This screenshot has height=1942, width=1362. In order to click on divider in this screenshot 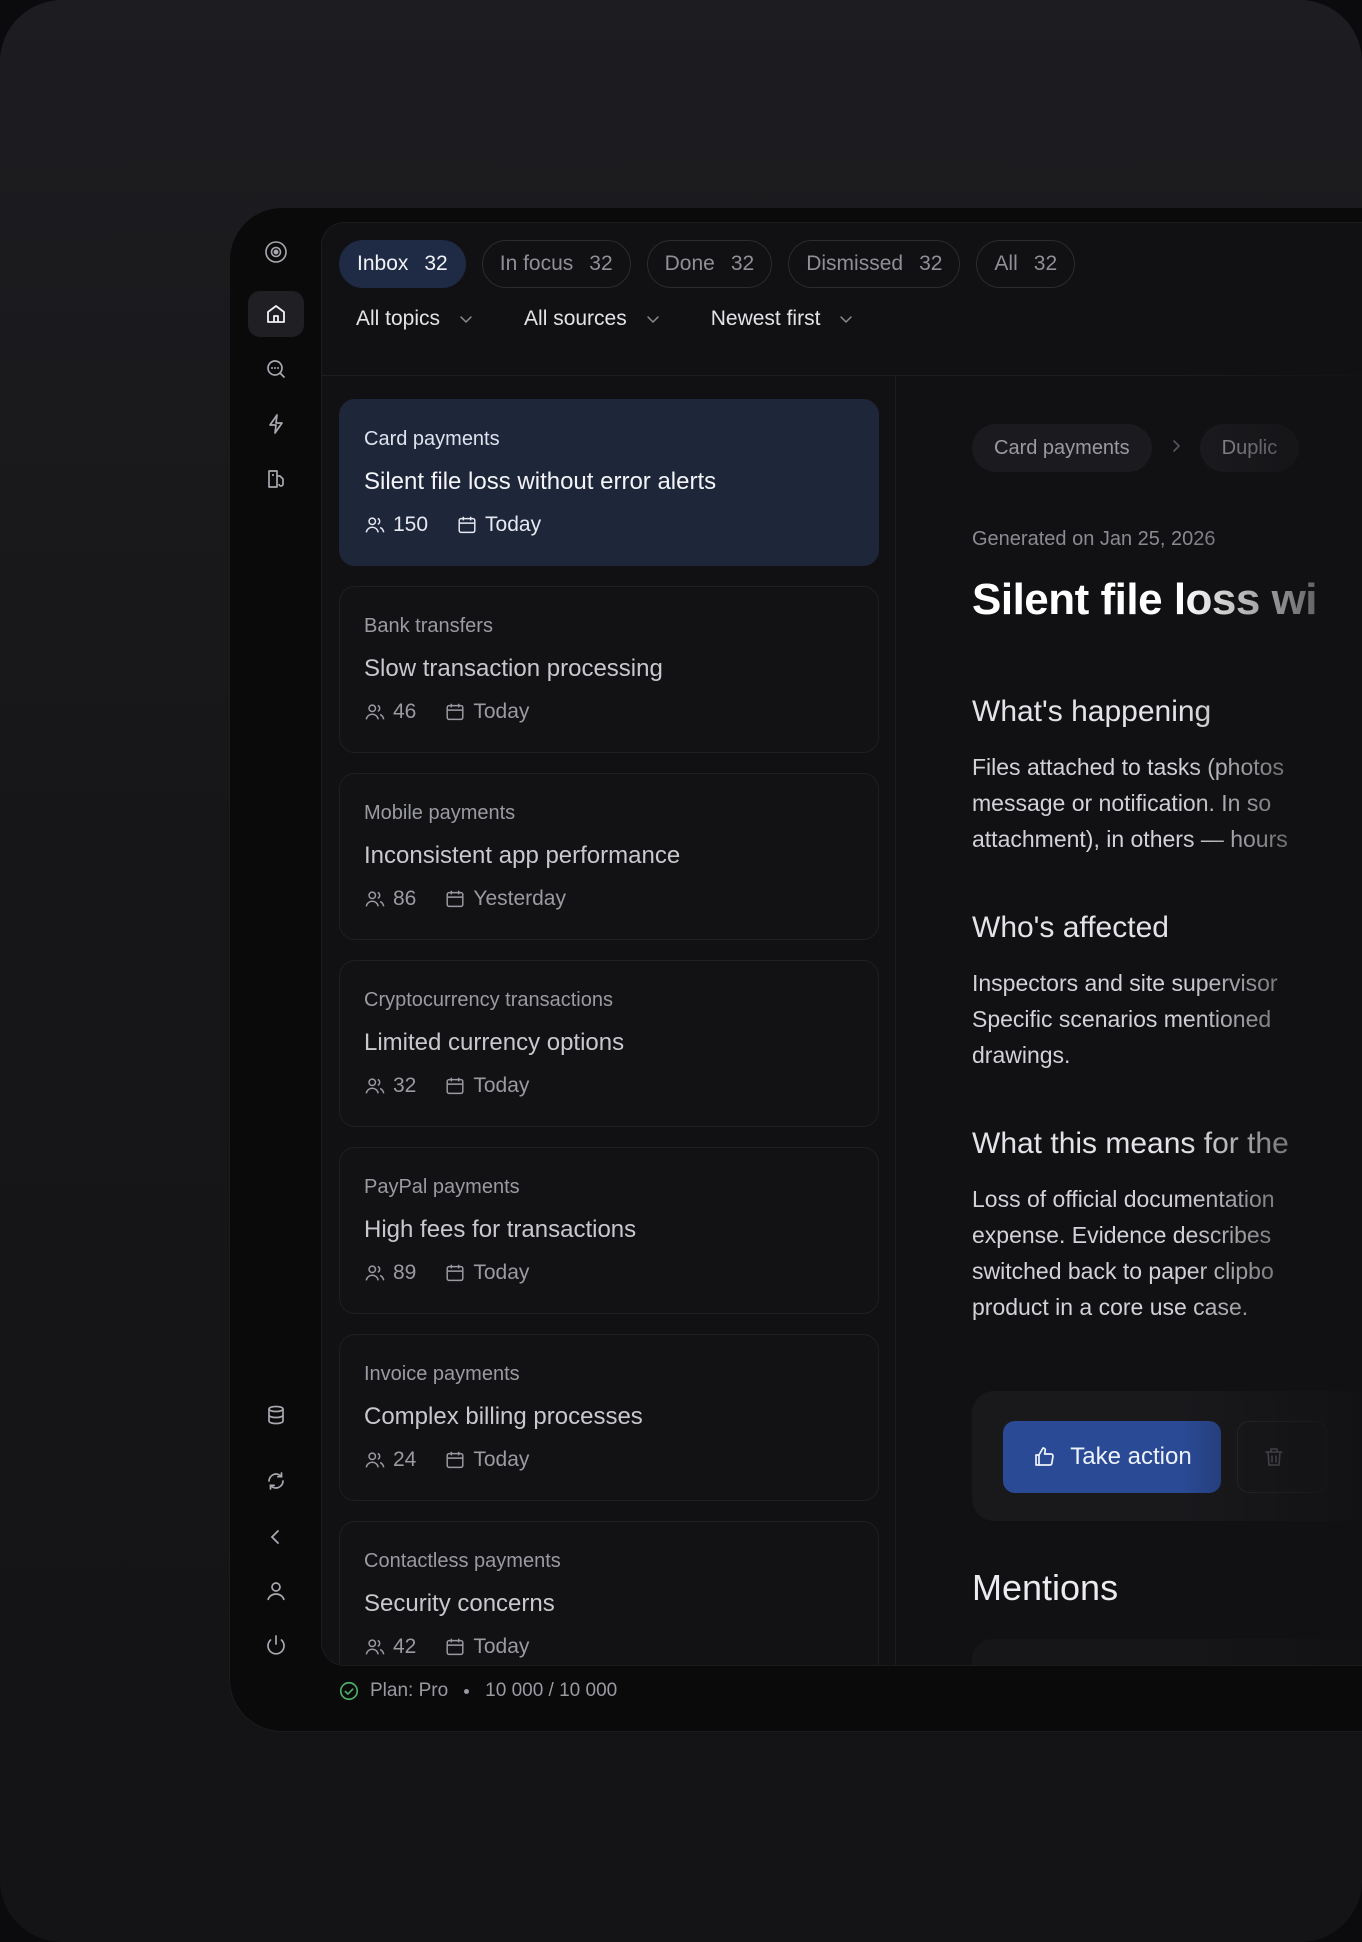, I will do `click(895, 1020)`.